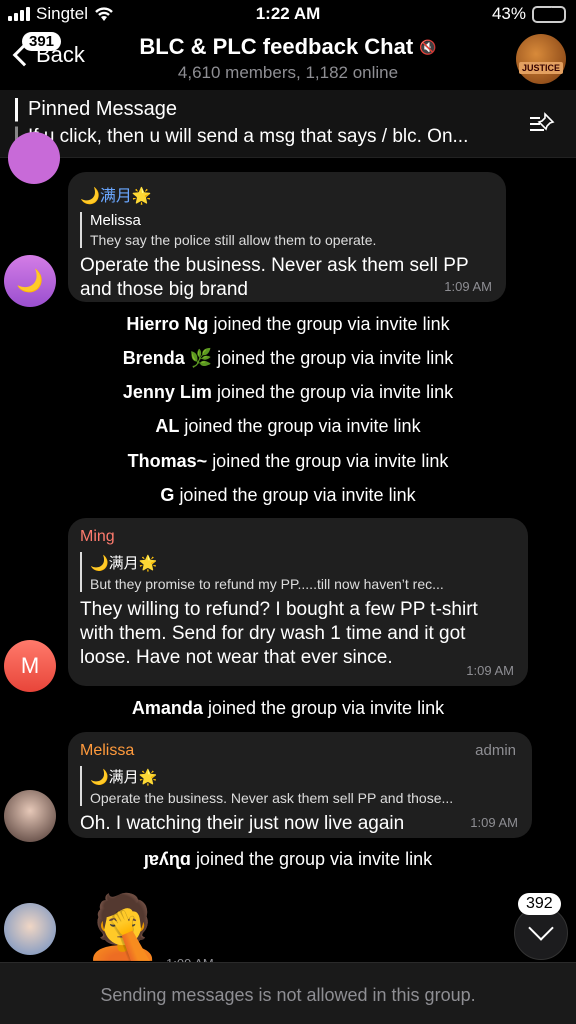  Describe the element at coordinates (167, 324) in the screenshot. I see `joined-user: Hierro Ng` at that location.